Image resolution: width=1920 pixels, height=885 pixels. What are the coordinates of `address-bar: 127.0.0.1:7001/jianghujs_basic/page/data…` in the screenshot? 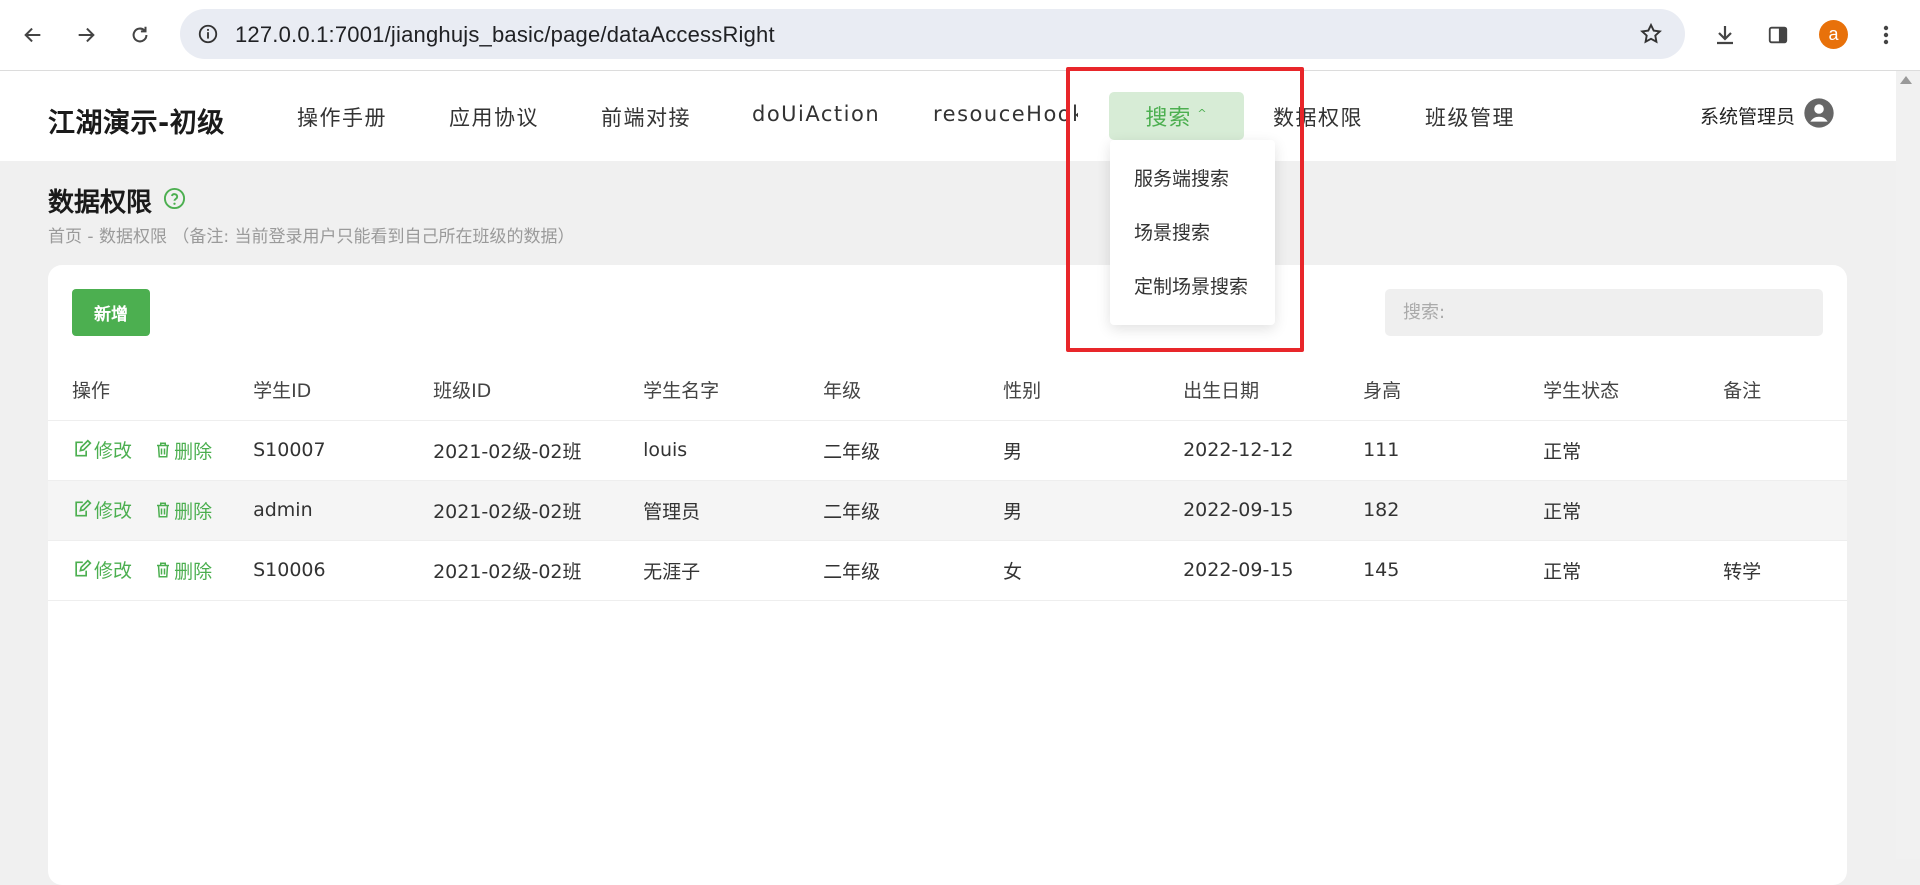 It's located at (932, 34).